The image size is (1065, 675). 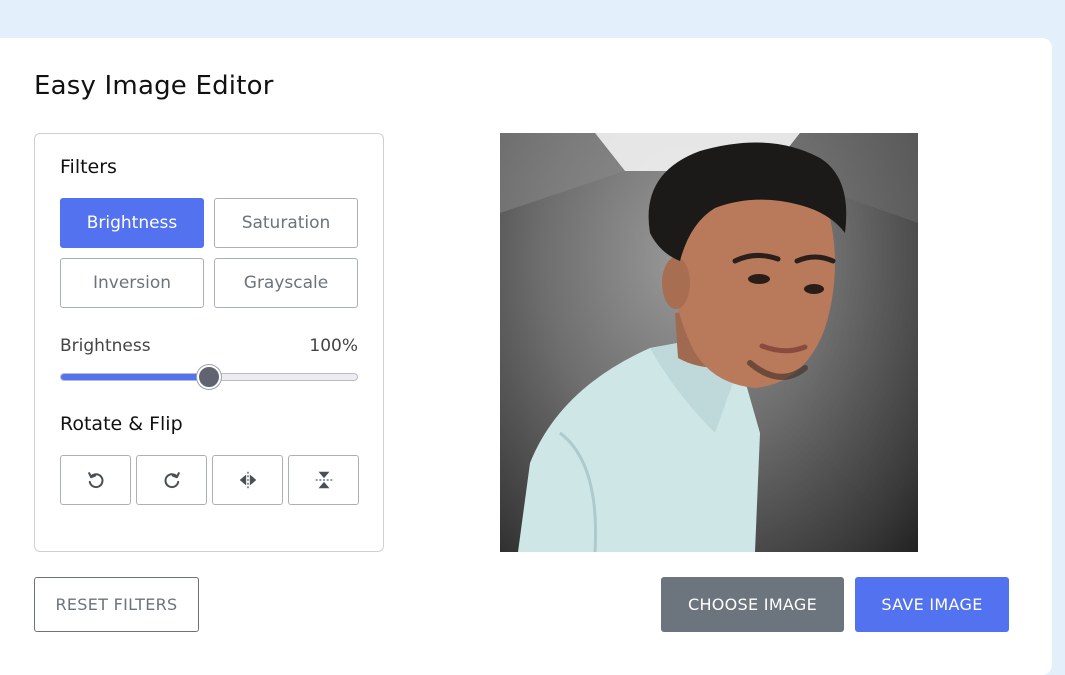 I want to click on flip-vertical-icon, so click(x=323, y=480).